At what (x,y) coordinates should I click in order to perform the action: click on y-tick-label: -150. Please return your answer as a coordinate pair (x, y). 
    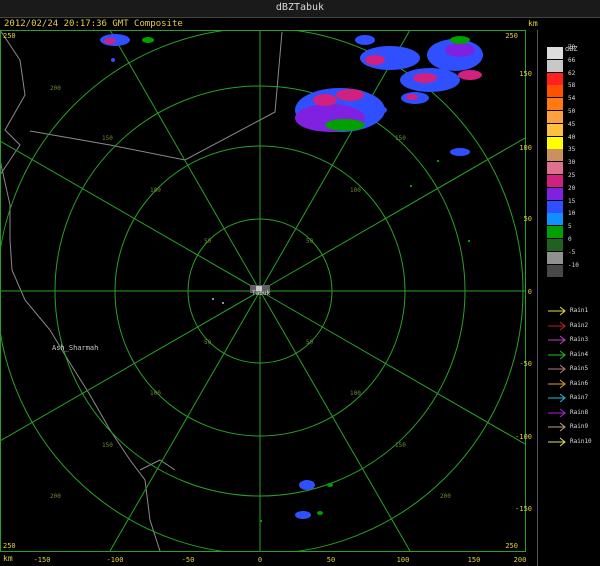
    Looking at the image, I should click on (523, 509).